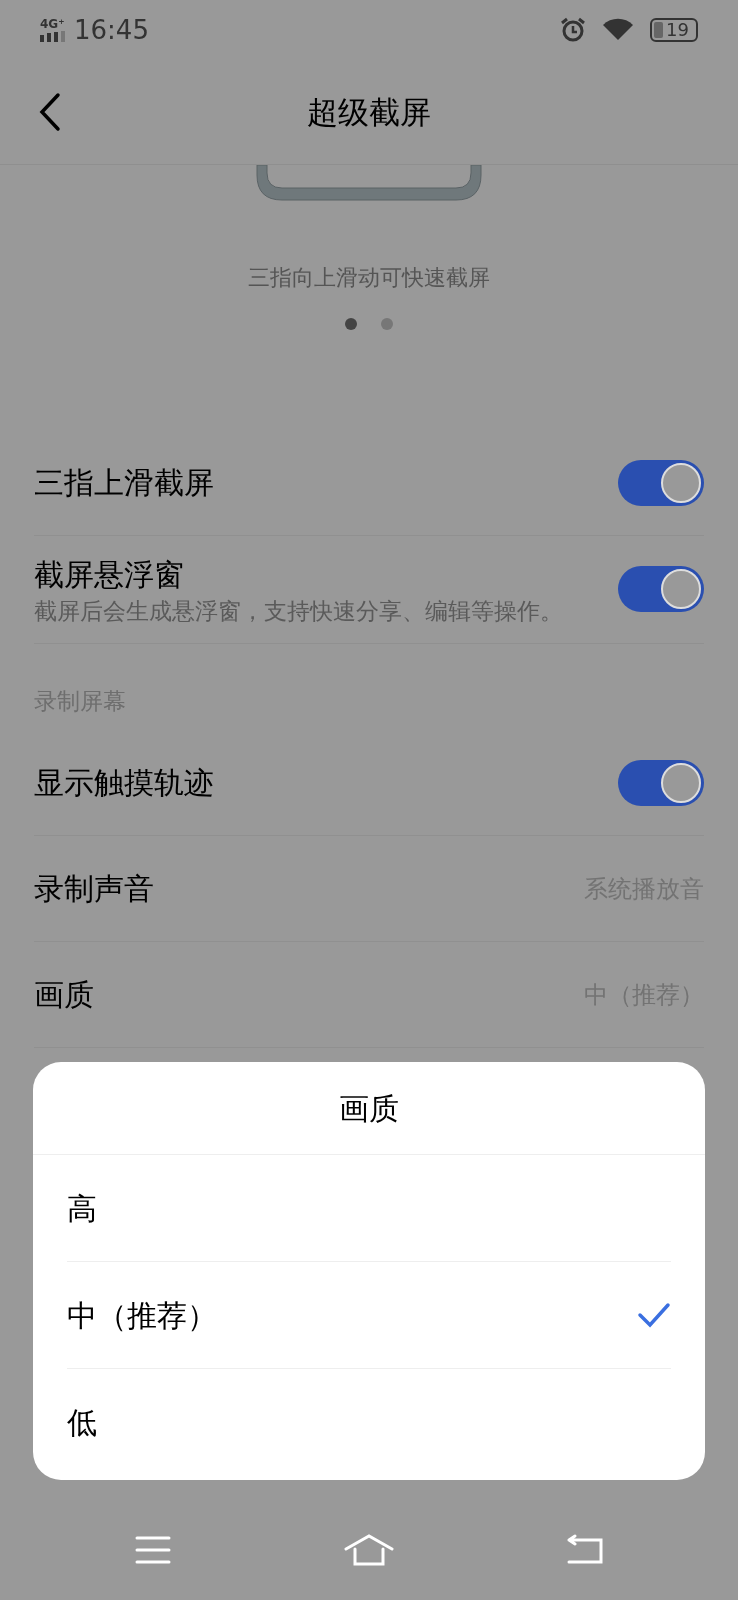 The width and height of the screenshot is (738, 1600). I want to click on alarm-icon, so click(573, 30).